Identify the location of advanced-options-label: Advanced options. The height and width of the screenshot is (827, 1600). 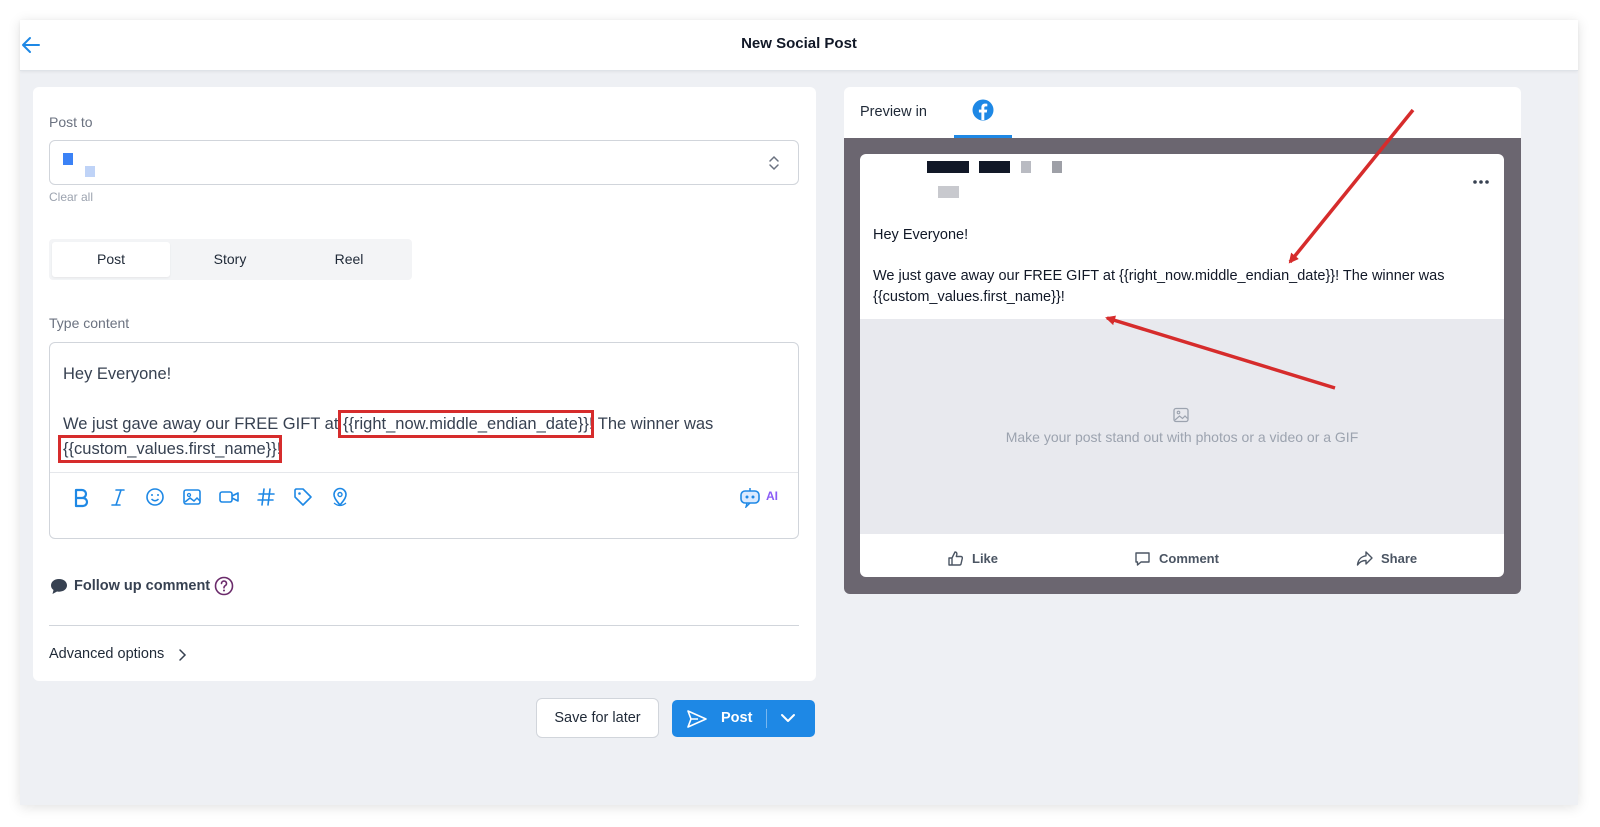
(107, 654).